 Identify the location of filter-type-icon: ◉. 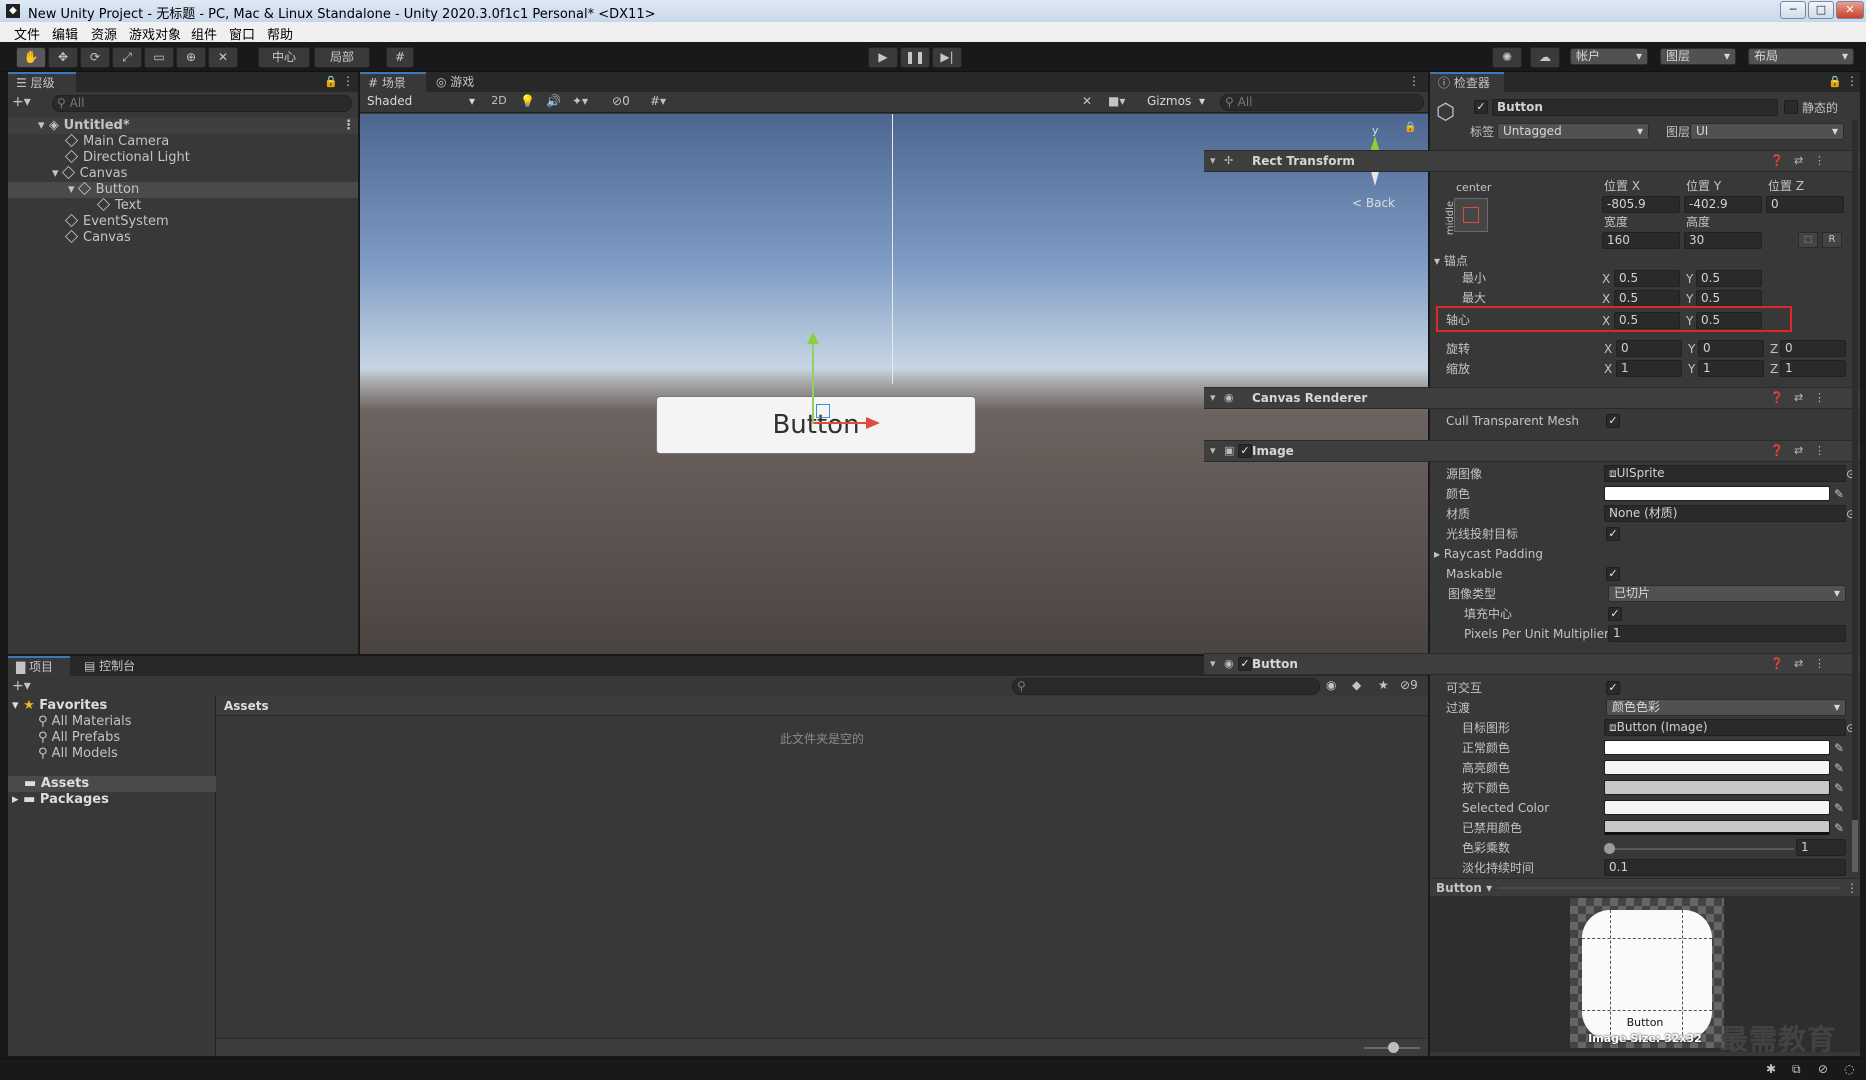
(1331, 685).